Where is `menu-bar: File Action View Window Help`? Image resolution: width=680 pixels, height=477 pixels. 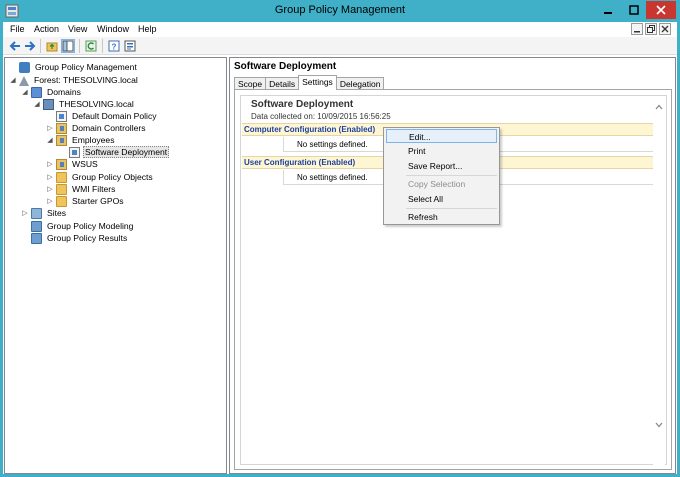
menu-bar: File Action View Window Help is located at coordinates (340, 29).